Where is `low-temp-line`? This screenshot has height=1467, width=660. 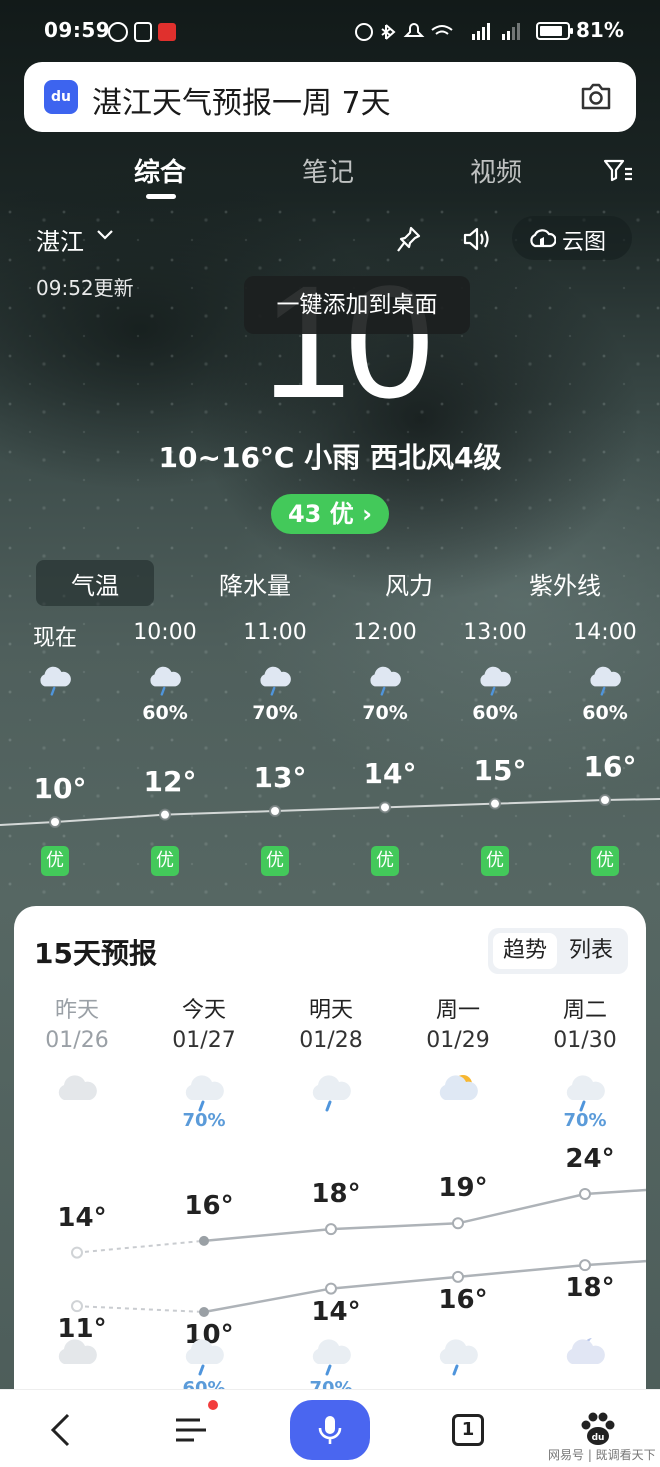 low-temp-line is located at coordinates (424, 1286).